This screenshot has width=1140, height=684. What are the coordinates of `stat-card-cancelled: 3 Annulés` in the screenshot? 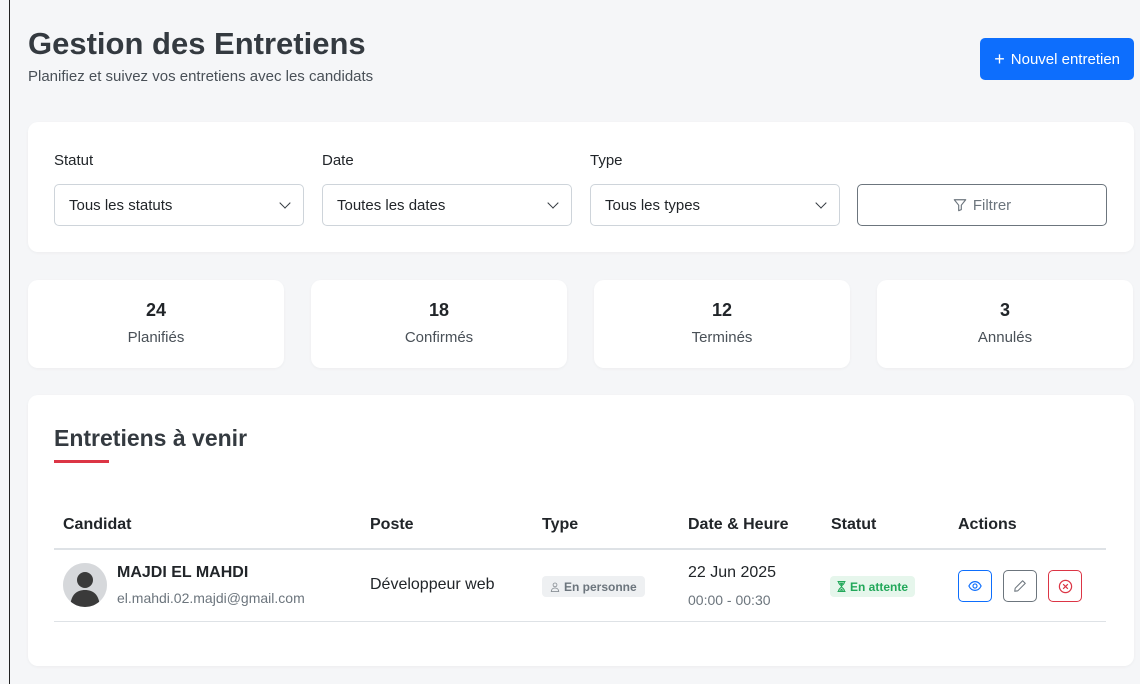 It's located at (1005, 324).